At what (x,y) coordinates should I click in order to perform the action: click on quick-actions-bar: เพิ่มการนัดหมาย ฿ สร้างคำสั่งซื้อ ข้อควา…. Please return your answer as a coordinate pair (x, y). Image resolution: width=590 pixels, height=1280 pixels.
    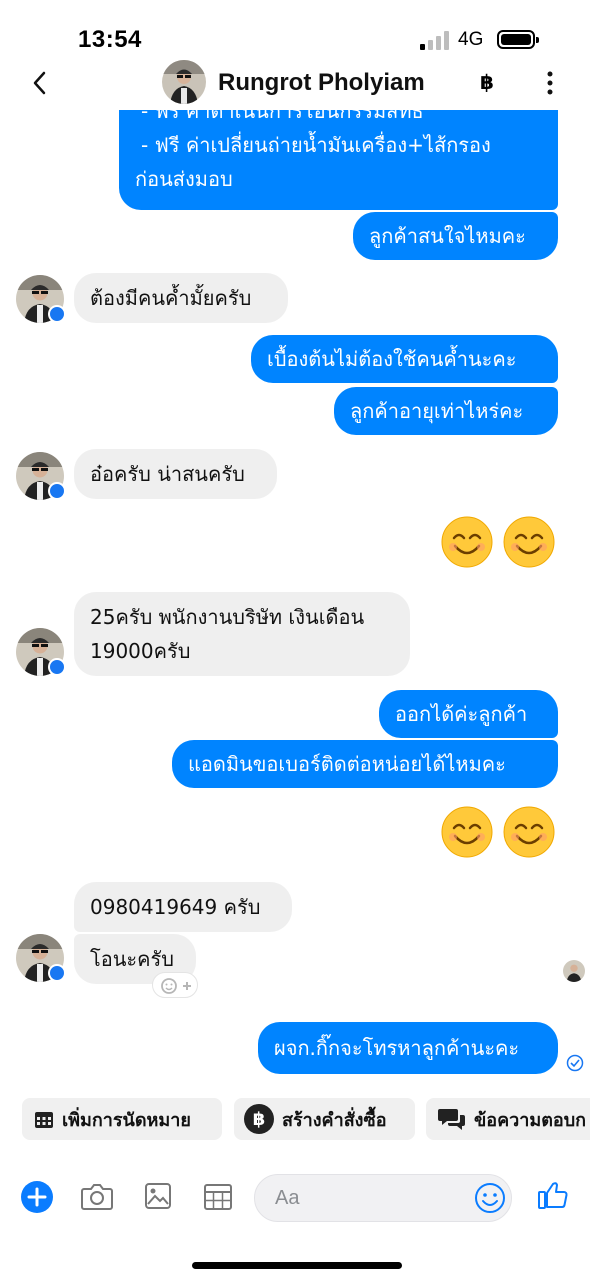
    Looking at the image, I should click on (295, 1120).